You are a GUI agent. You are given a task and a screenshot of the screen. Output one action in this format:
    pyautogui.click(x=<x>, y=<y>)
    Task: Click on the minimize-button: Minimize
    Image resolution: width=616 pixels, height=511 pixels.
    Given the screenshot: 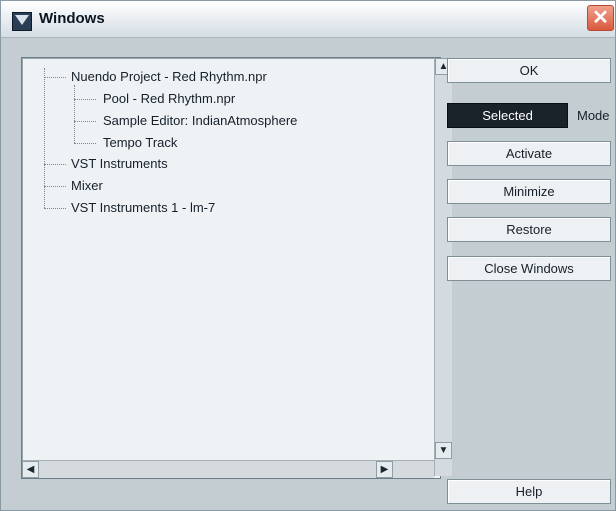 What is the action you would take?
    pyautogui.click(x=529, y=191)
    